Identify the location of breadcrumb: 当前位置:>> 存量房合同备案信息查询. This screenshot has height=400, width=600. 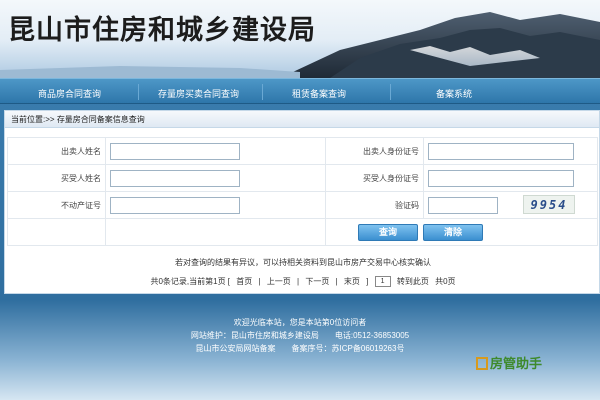
(302, 119).